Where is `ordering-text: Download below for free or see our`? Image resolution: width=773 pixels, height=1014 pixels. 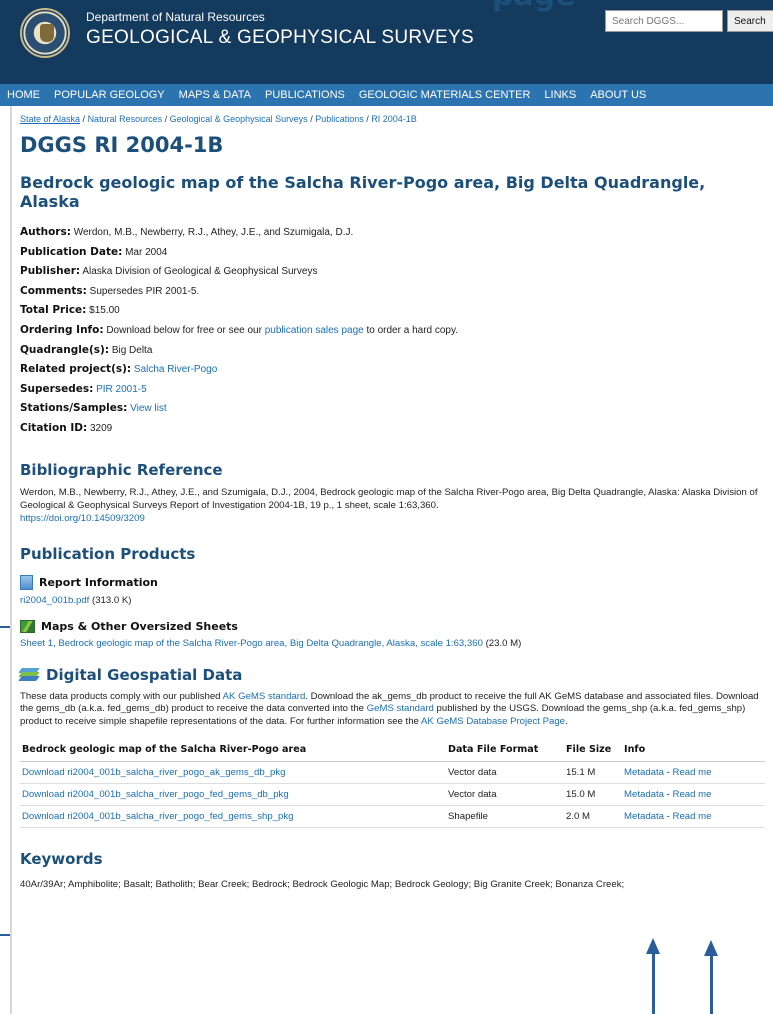
ordering-text: Download below for free or see our is located at coordinates (184, 330).